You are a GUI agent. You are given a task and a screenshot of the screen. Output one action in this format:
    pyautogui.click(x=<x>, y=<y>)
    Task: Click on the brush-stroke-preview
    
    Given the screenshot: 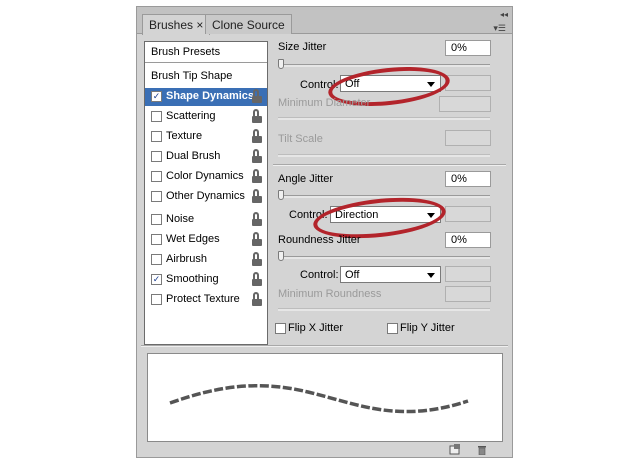 What is the action you would take?
    pyautogui.click(x=319, y=398)
    